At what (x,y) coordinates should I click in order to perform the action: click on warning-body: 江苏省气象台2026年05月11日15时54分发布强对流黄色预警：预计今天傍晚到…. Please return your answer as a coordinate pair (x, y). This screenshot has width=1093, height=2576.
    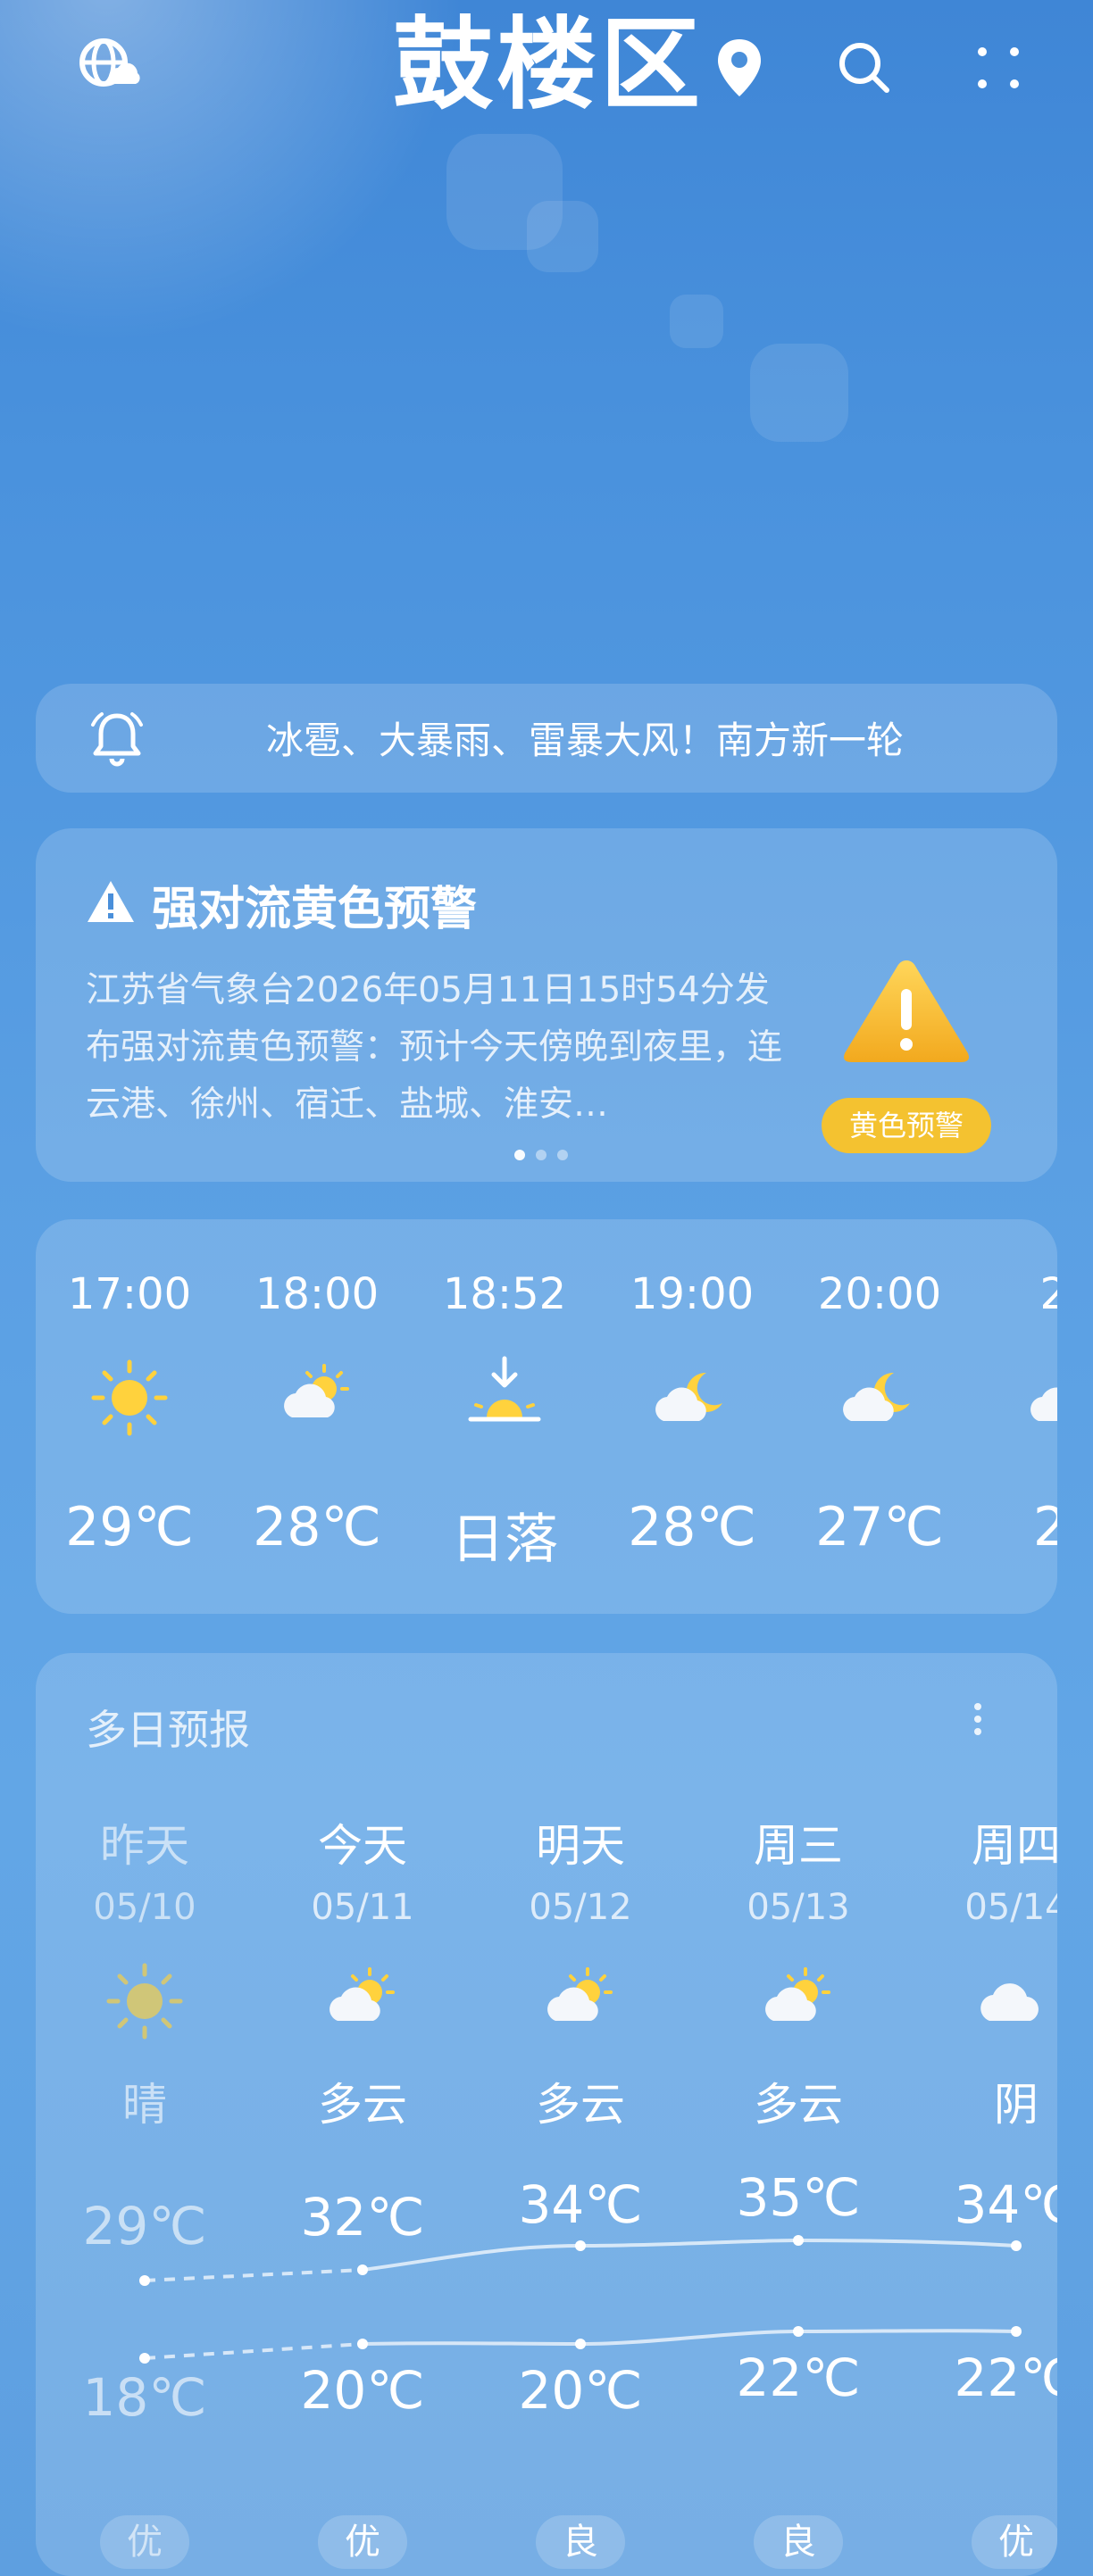
    Looking at the image, I should click on (434, 1047).